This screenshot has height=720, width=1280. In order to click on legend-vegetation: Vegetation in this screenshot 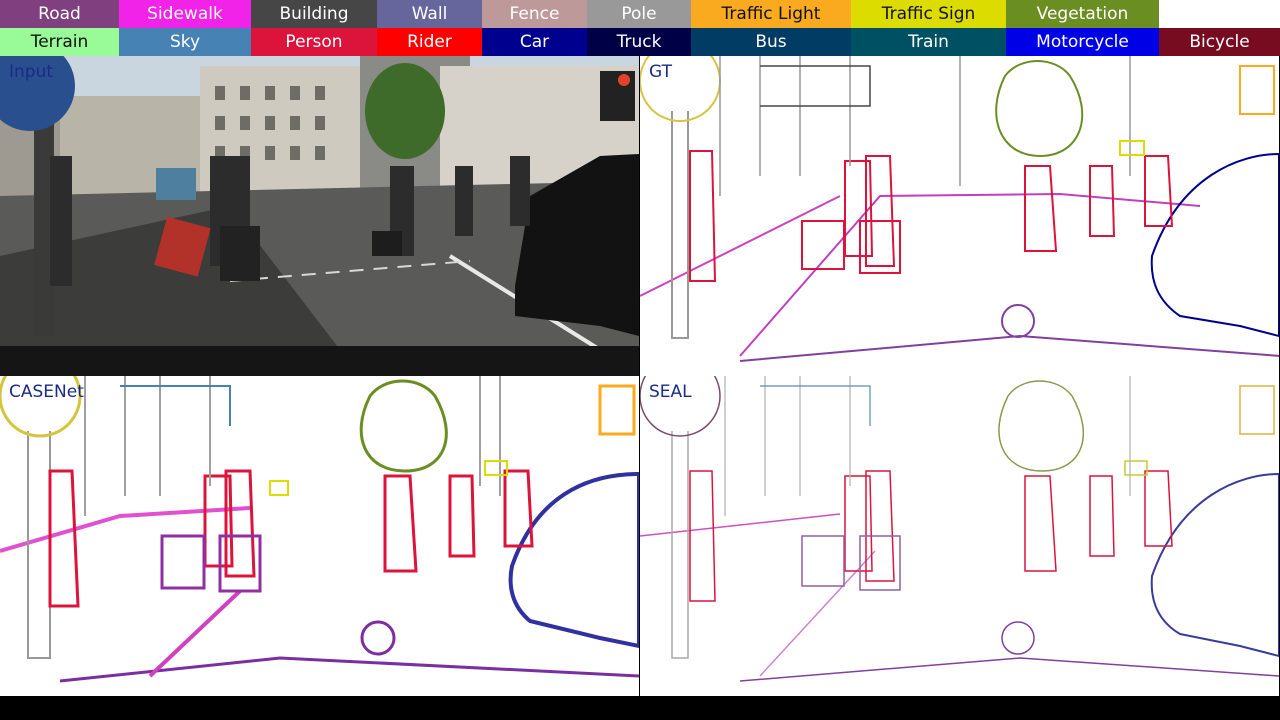, I will do `click(1082, 14)`.